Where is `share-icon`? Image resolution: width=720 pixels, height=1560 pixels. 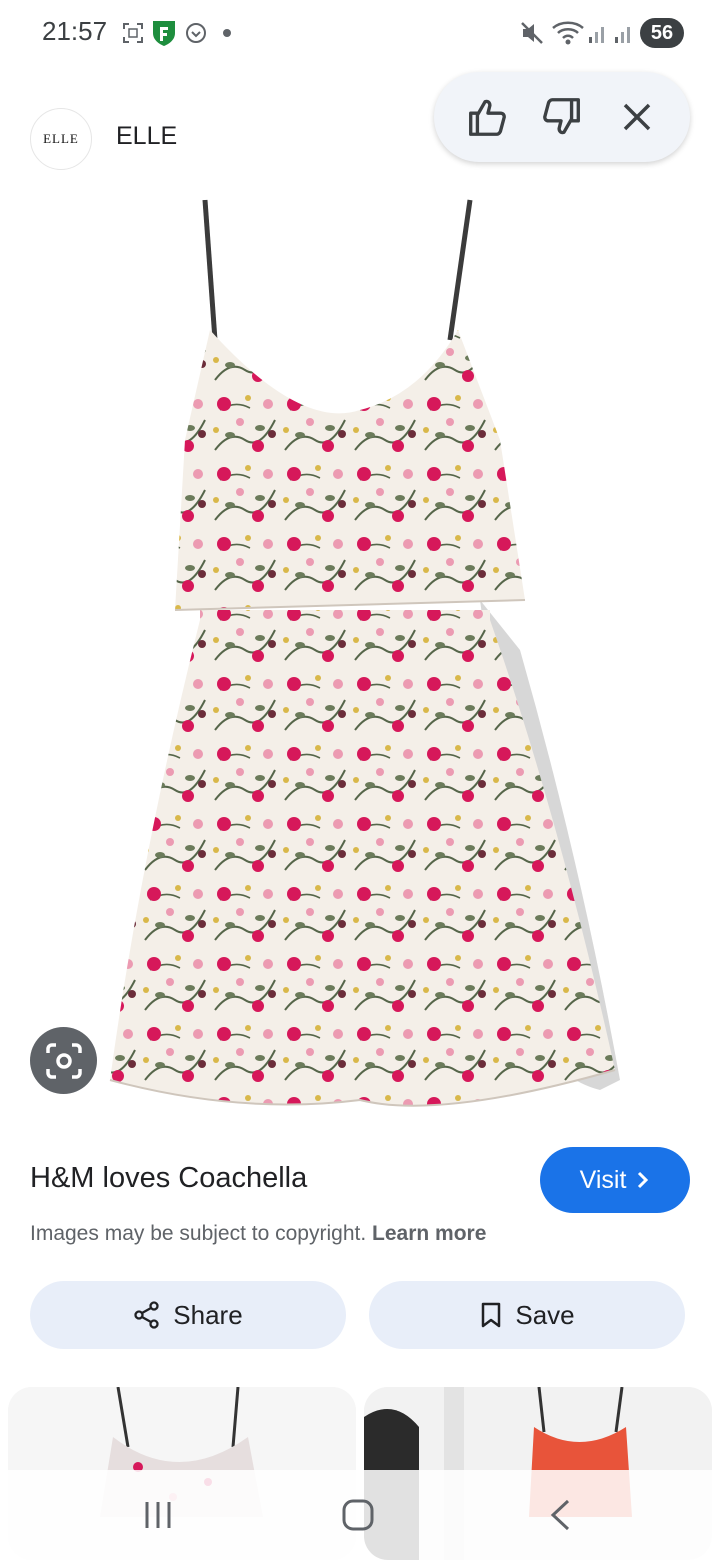
share-icon is located at coordinates (146, 1315).